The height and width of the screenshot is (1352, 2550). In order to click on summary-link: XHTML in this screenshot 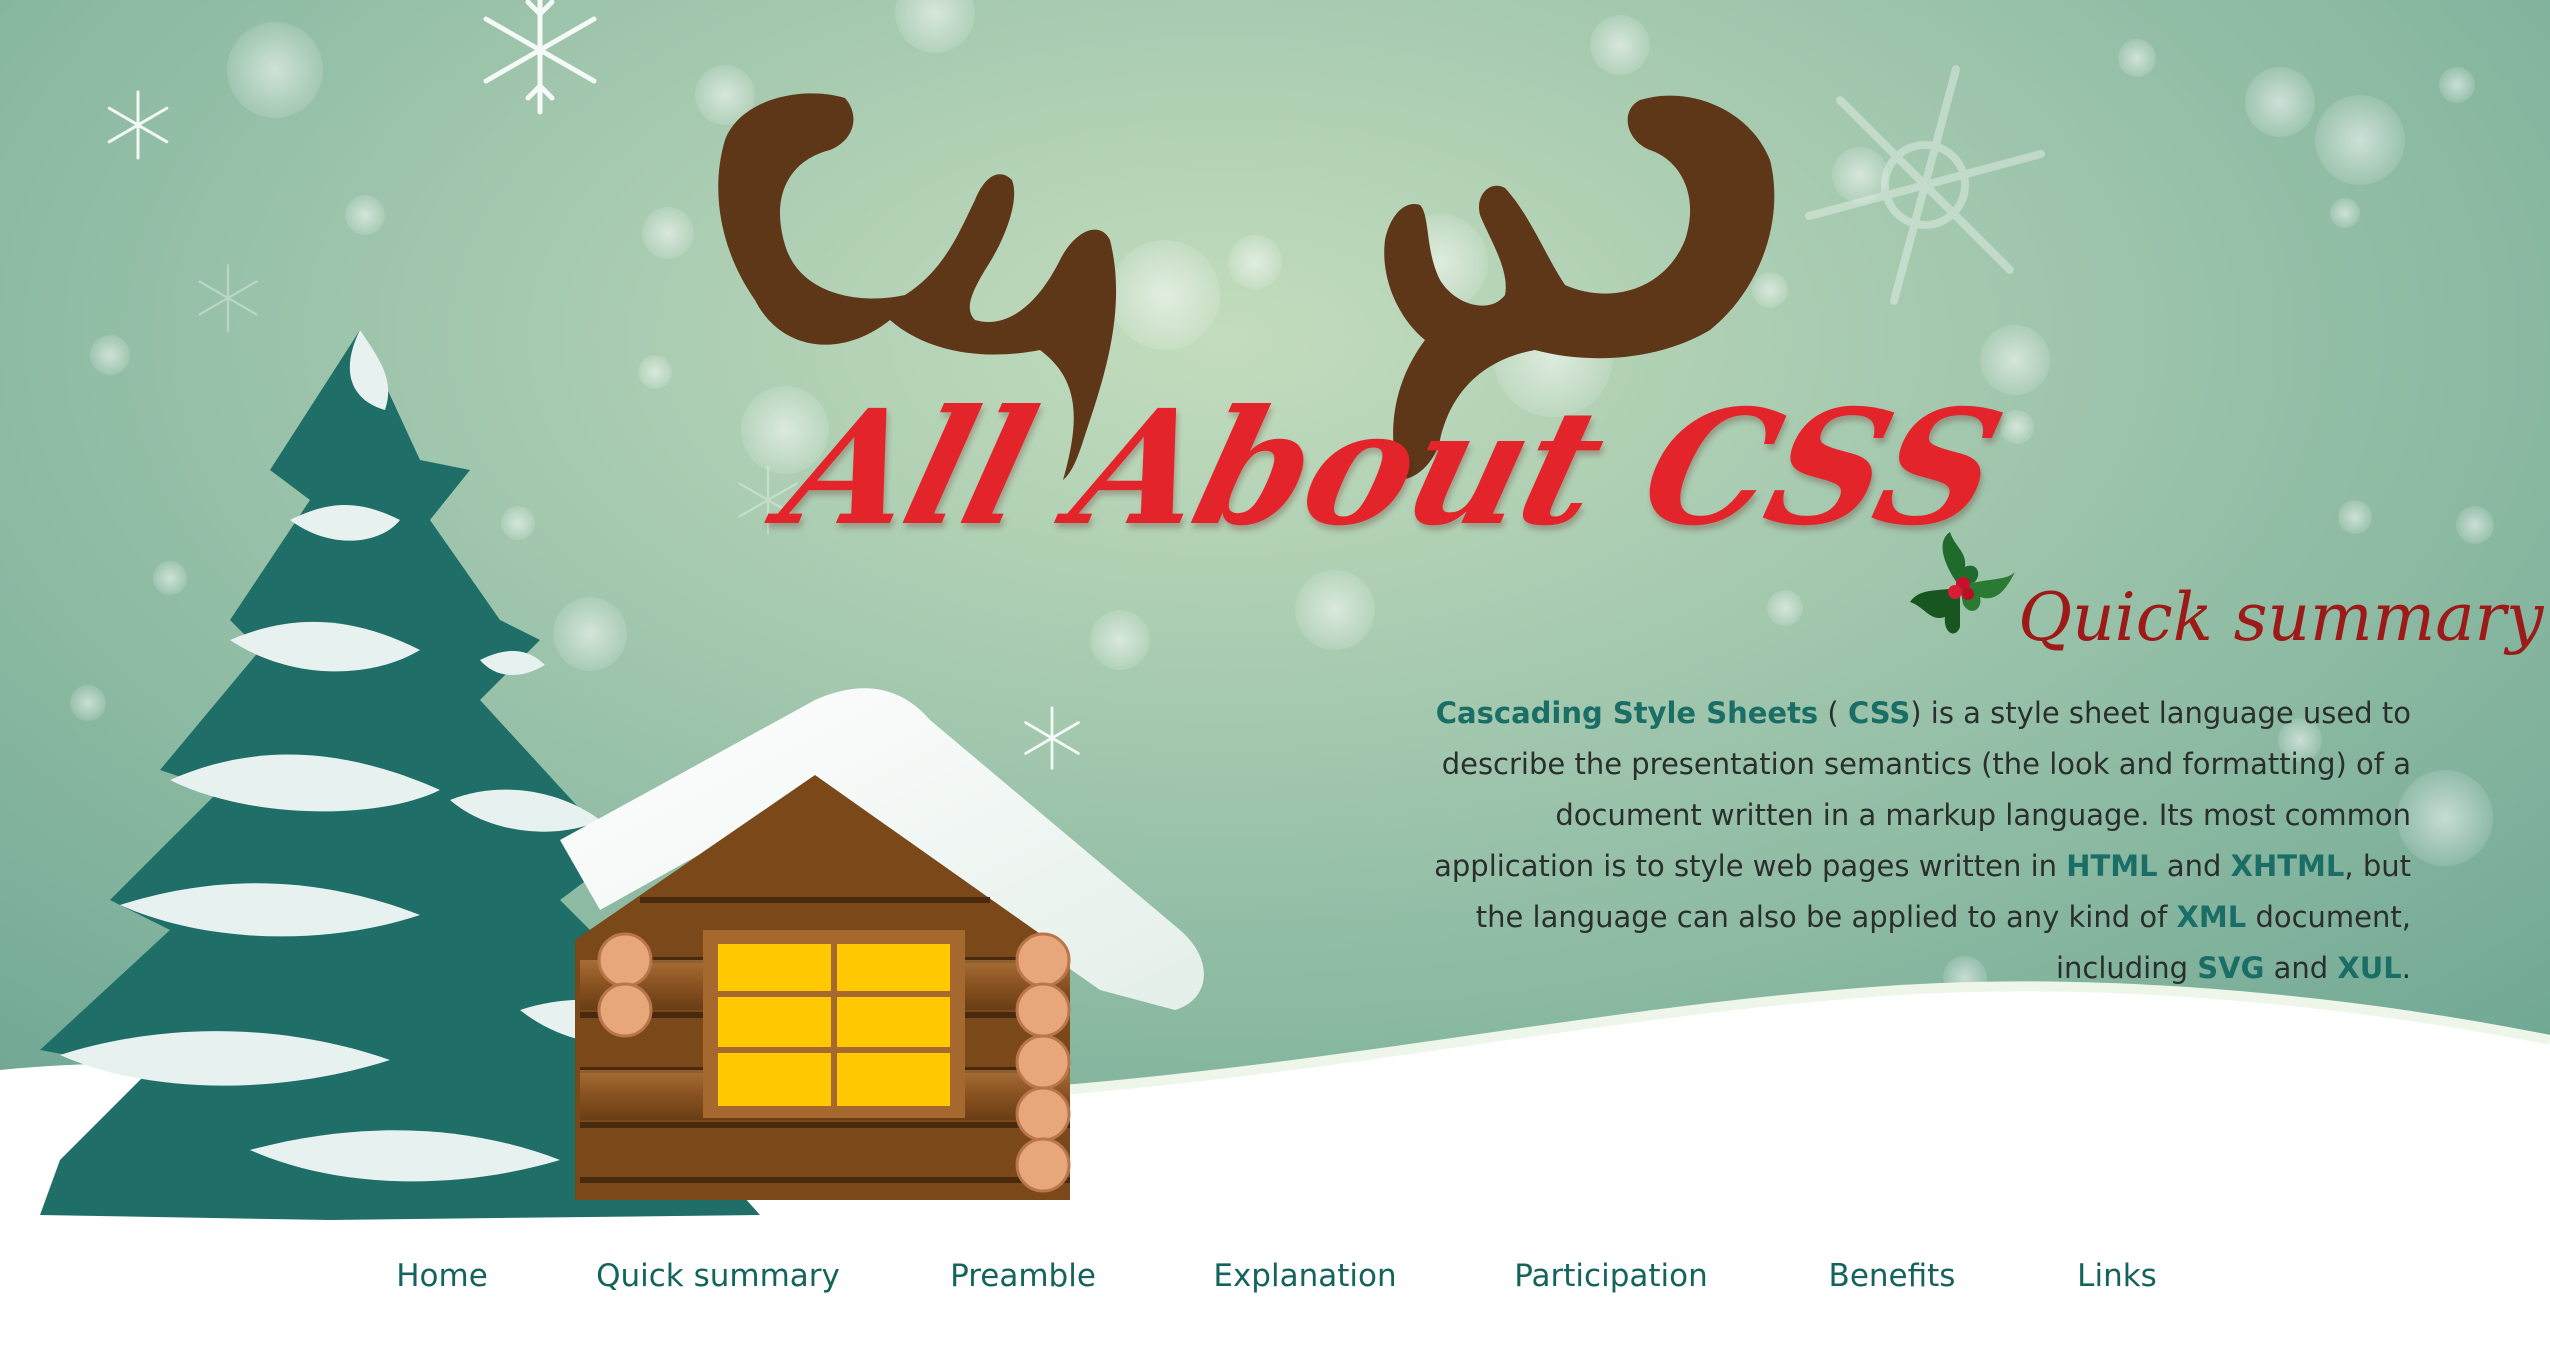, I will do `click(2288, 866)`.